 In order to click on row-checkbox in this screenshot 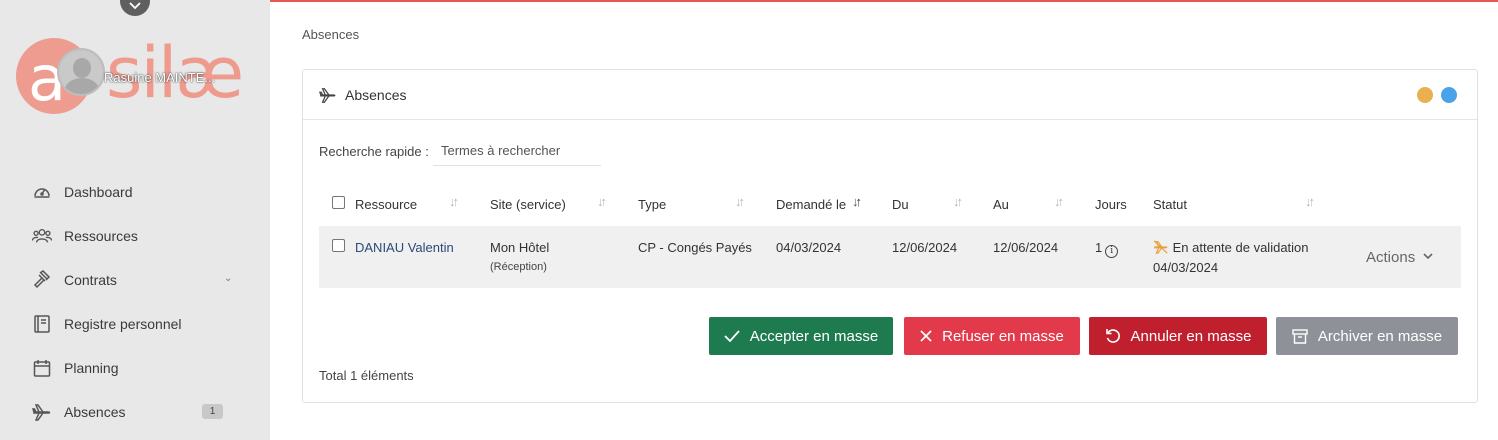, I will do `click(338, 245)`.